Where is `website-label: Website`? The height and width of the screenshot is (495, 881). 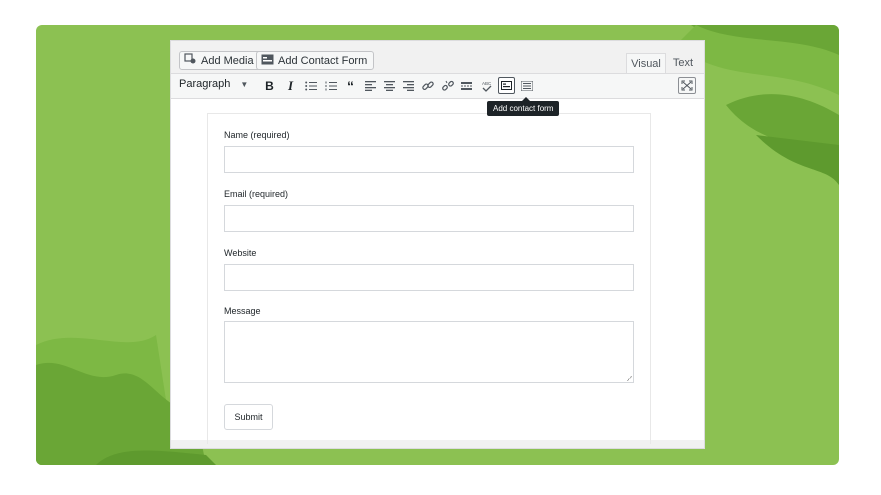 website-label: Website is located at coordinates (240, 253).